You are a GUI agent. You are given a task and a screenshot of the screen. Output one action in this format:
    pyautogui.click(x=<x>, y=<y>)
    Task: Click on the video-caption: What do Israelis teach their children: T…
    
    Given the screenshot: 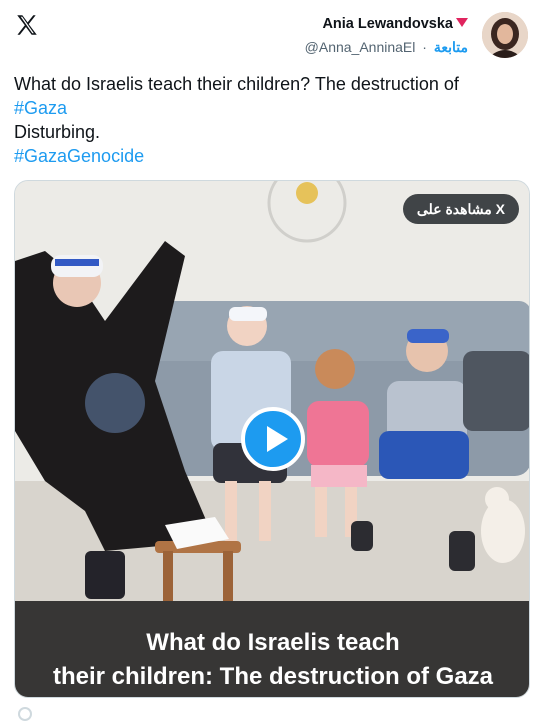 What is the action you would take?
    pyautogui.click(x=272, y=649)
    